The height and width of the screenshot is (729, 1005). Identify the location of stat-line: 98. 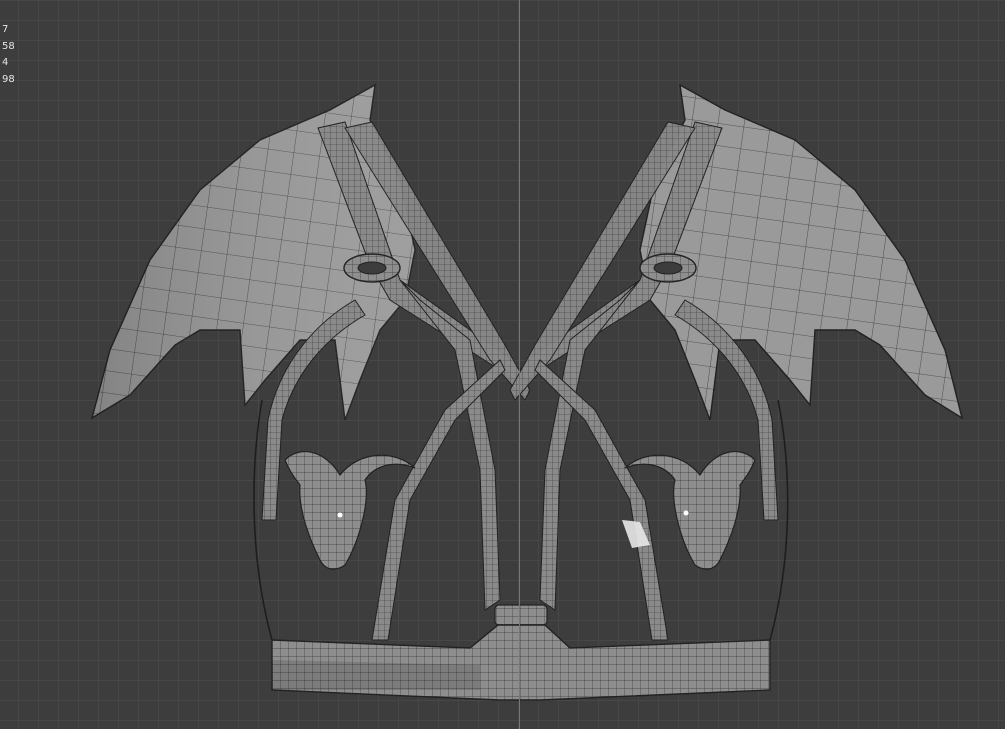
(8, 79).